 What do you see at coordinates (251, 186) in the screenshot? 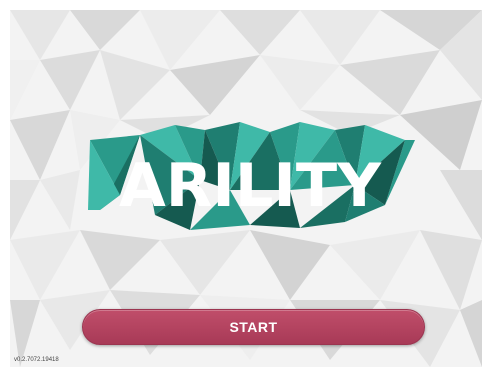
I see `logo-title: ARILITY` at bounding box center [251, 186].